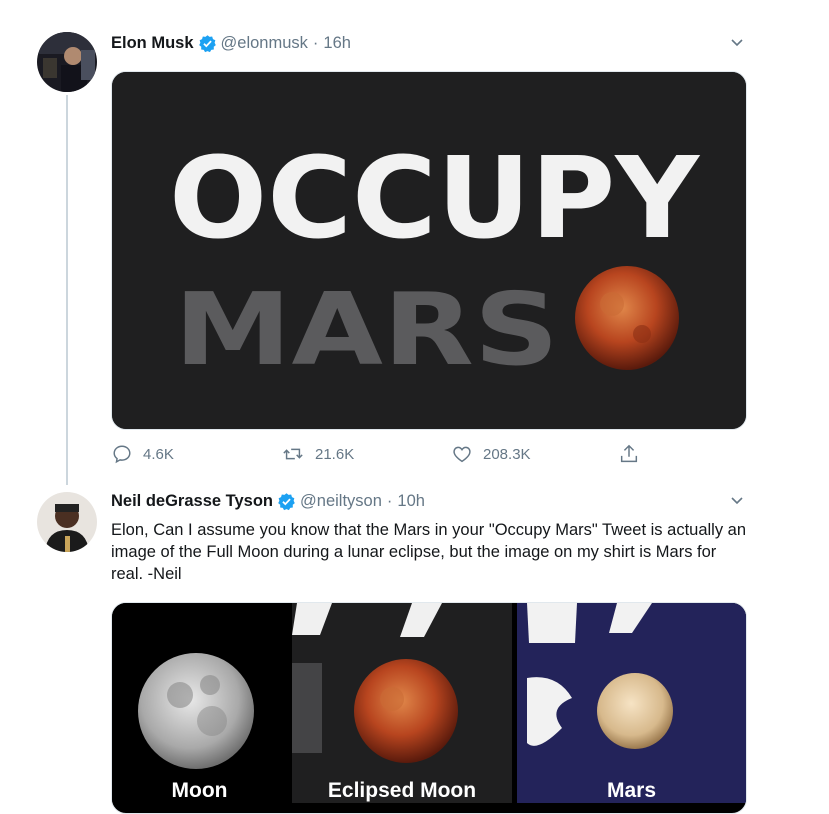 Image resolution: width=829 pixels, height=814 pixels. What do you see at coordinates (142, 454) in the screenshot?
I see `reply-action: 4.6K` at bounding box center [142, 454].